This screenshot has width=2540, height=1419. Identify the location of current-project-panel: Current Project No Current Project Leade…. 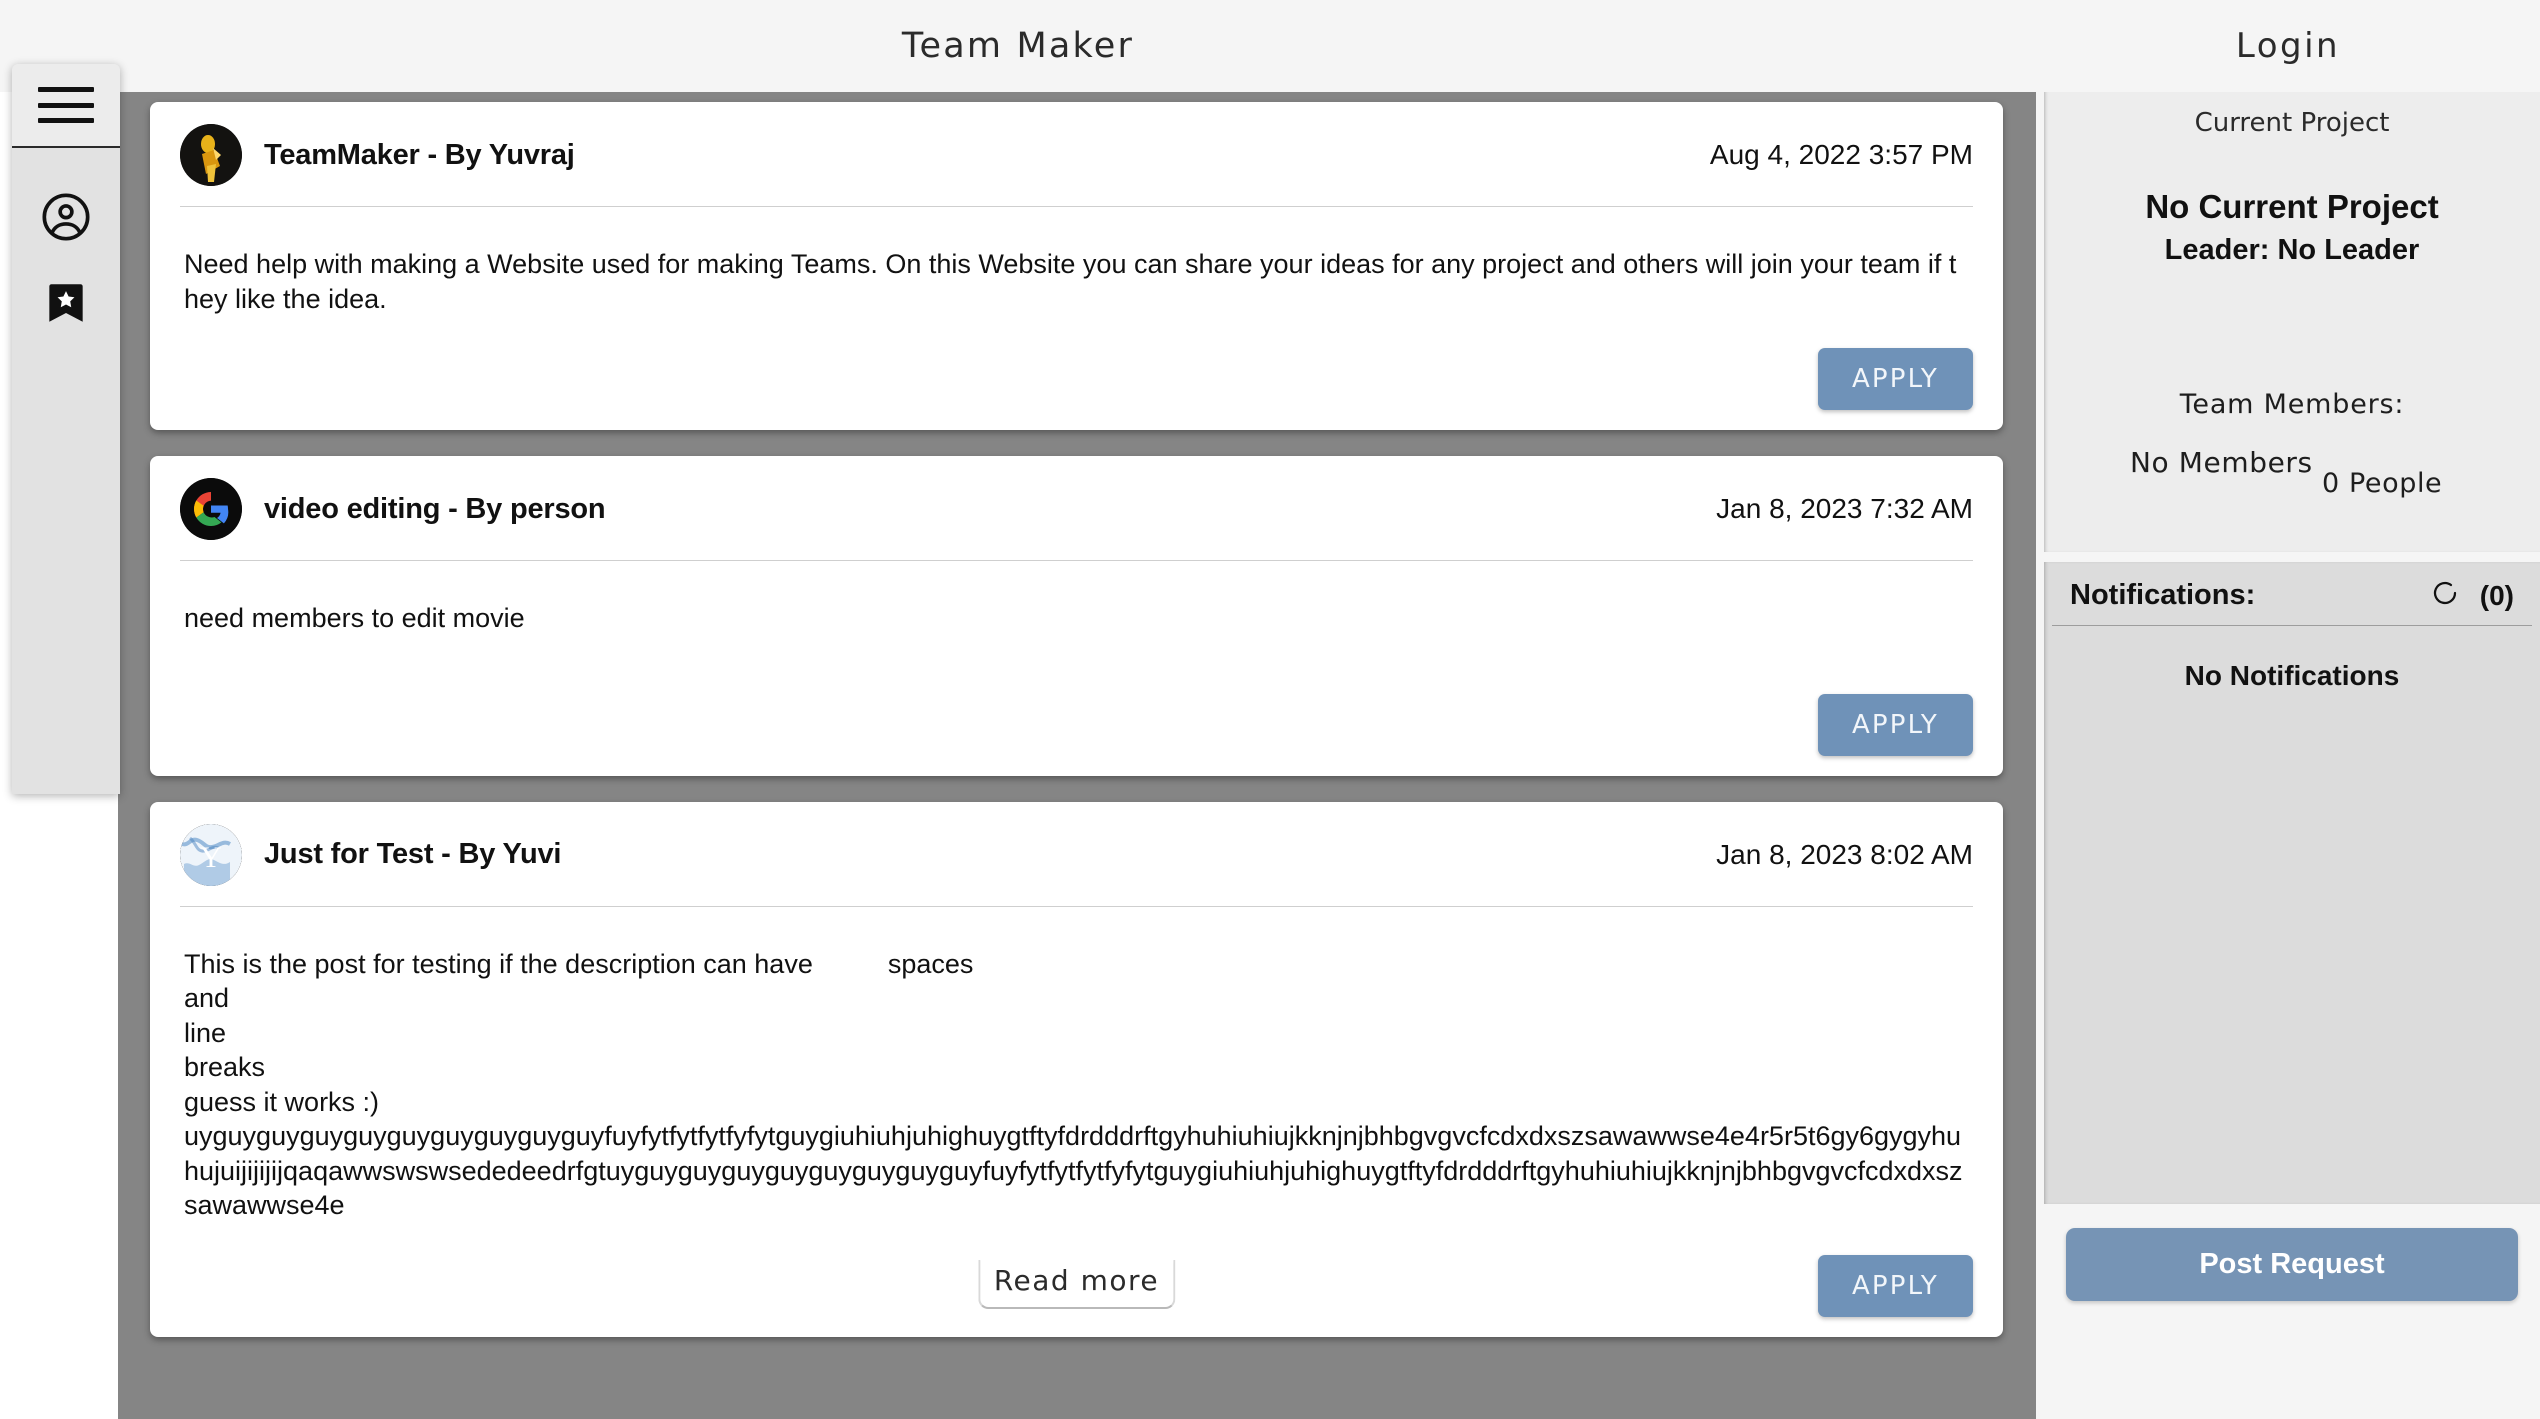
(2292, 321).